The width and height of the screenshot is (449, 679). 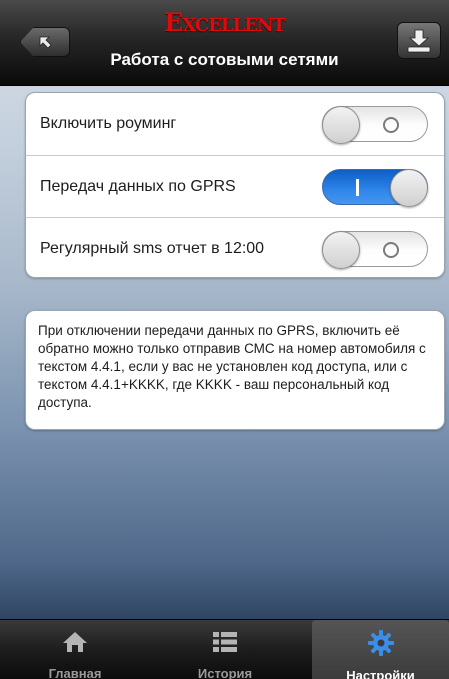 I want to click on gprs-toggle, so click(x=375, y=187).